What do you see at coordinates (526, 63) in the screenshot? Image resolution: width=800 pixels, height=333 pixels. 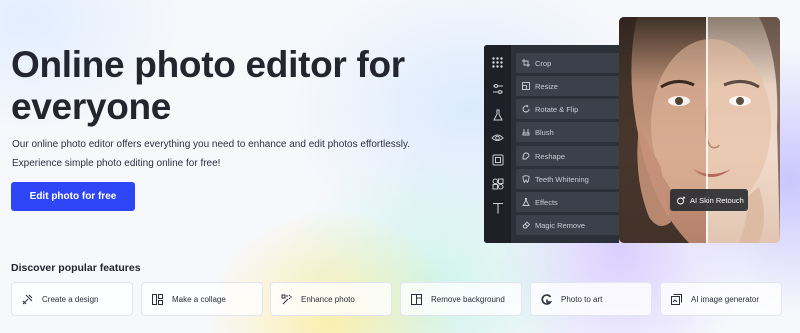 I see `crop-icon` at bounding box center [526, 63].